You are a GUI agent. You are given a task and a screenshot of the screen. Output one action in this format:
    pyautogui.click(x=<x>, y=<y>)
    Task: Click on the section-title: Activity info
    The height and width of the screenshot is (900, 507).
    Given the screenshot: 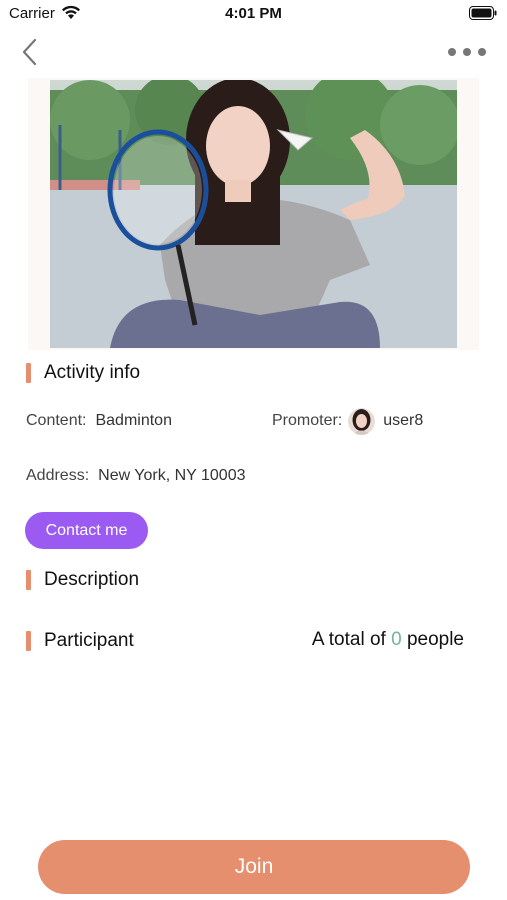 What is the action you would take?
    pyautogui.click(x=92, y=372)
    